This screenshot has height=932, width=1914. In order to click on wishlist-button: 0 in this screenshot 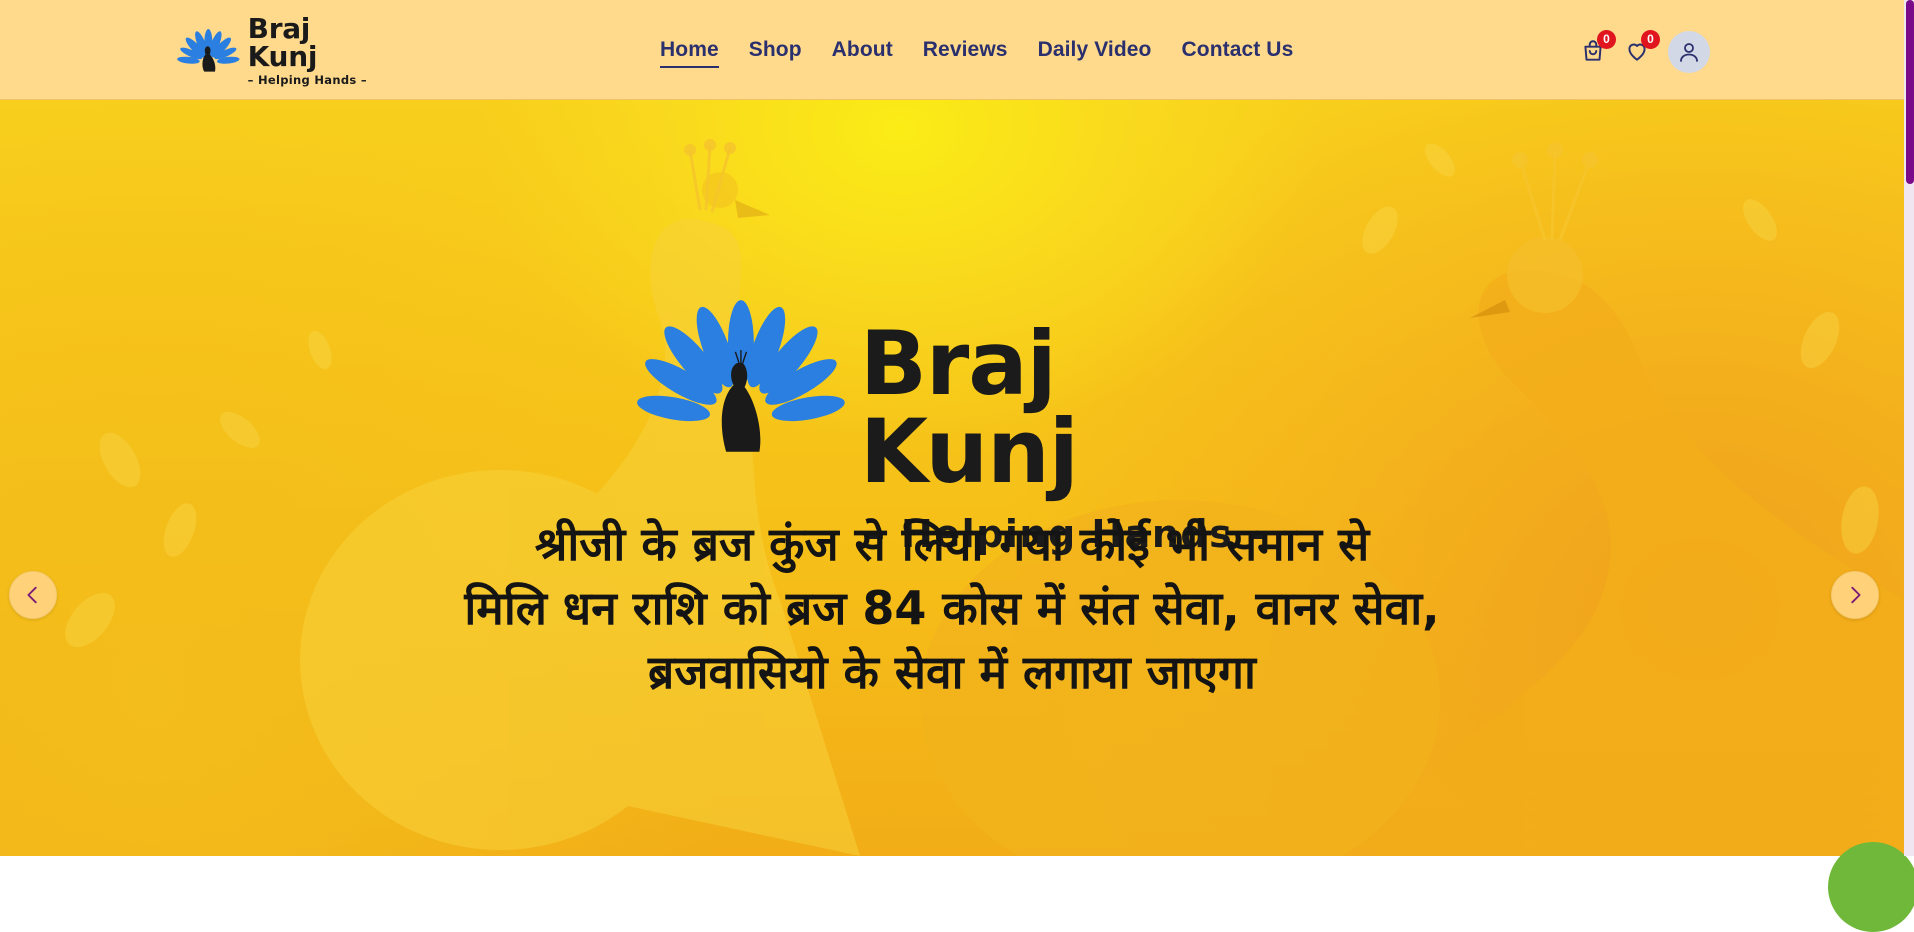, I will do `click(1640, 49)`.